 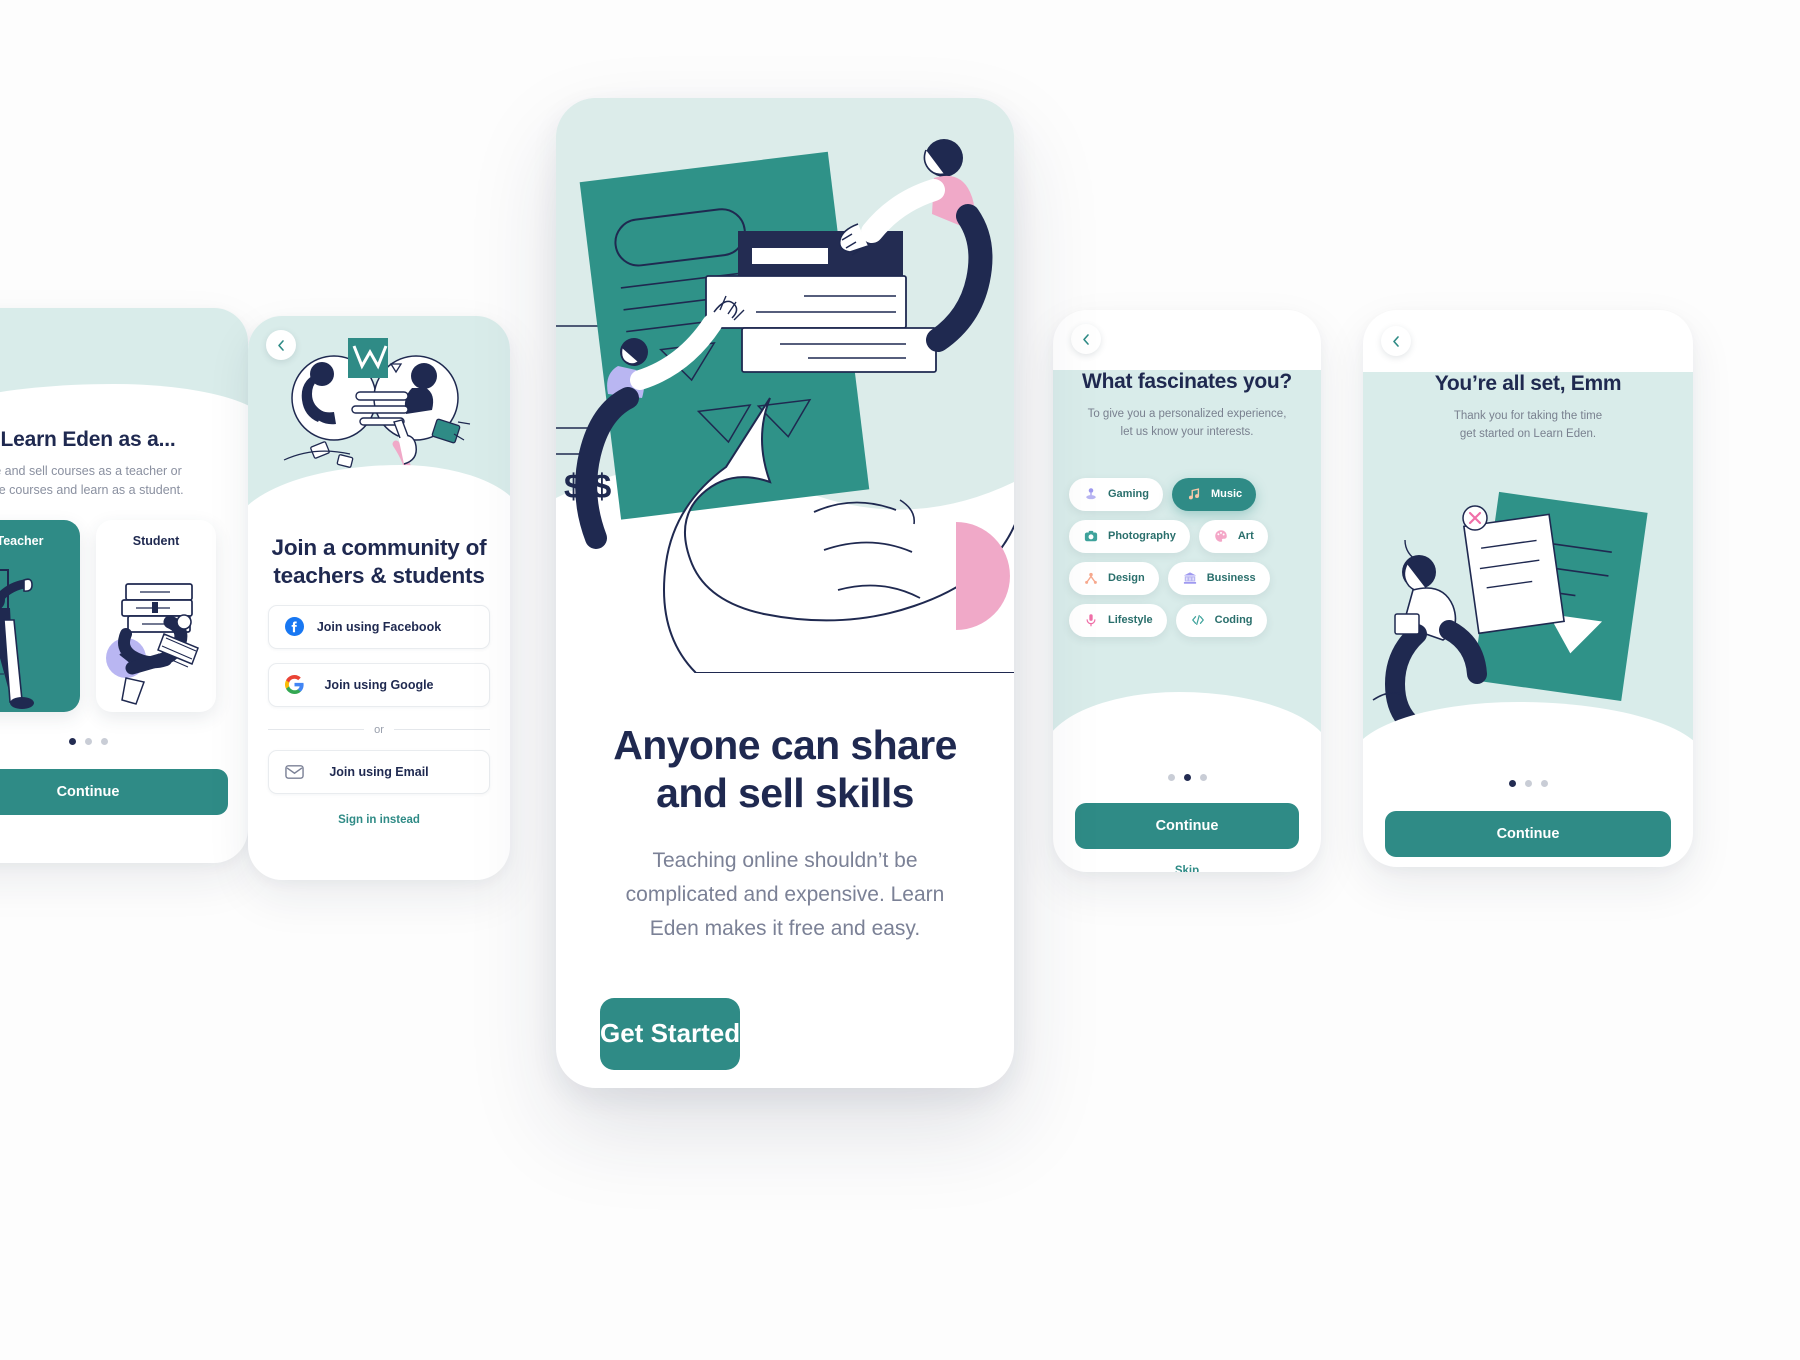 I want to click on join-google-button: Join using Google, so click(x=379, y=684).